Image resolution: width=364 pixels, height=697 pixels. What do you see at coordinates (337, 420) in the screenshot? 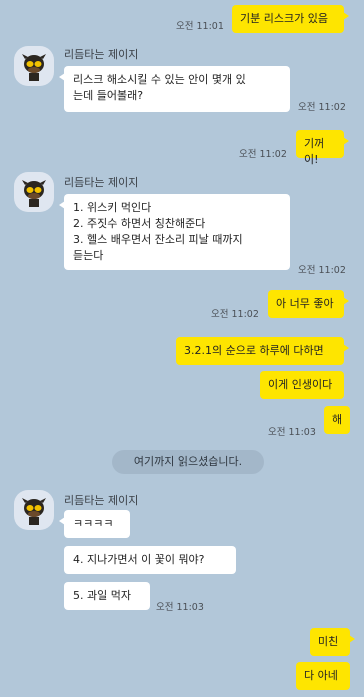
I see `my-message-bubble: 해` at bounding box center [337, 420].